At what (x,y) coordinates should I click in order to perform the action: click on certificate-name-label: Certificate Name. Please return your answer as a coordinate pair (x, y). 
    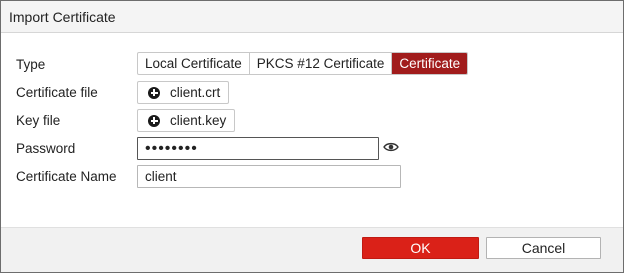
    Looking at the image, I should click on (66, 176).